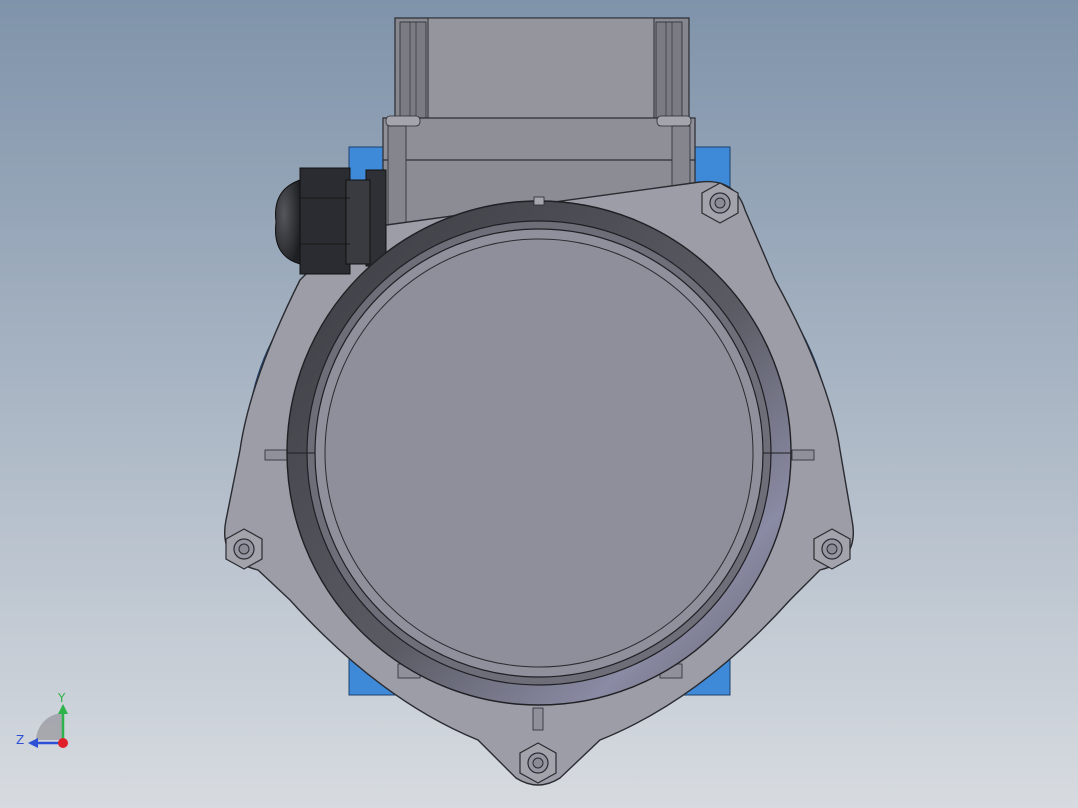  I want to click on x-axis-point, so click(63, 743).